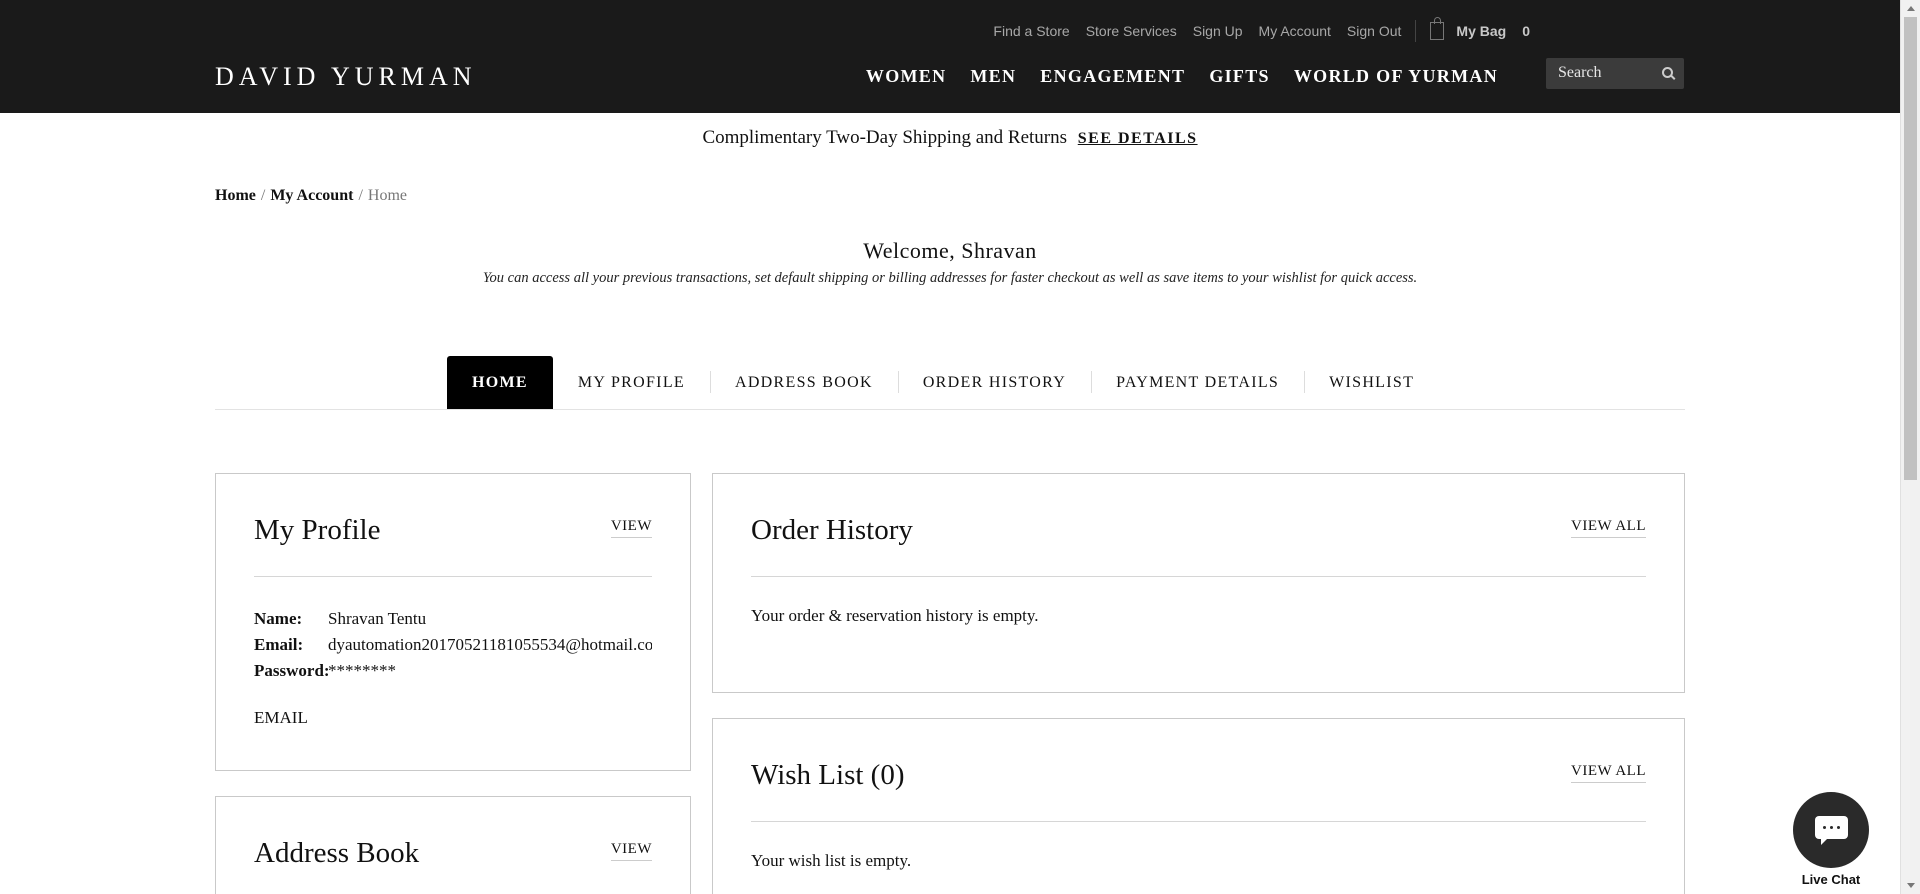 This screenshot has height=894, width=1920. Describe the element at coordinates (1911, 885) in the screenshot. I see `scroll-down-arrow-icon` at that location.